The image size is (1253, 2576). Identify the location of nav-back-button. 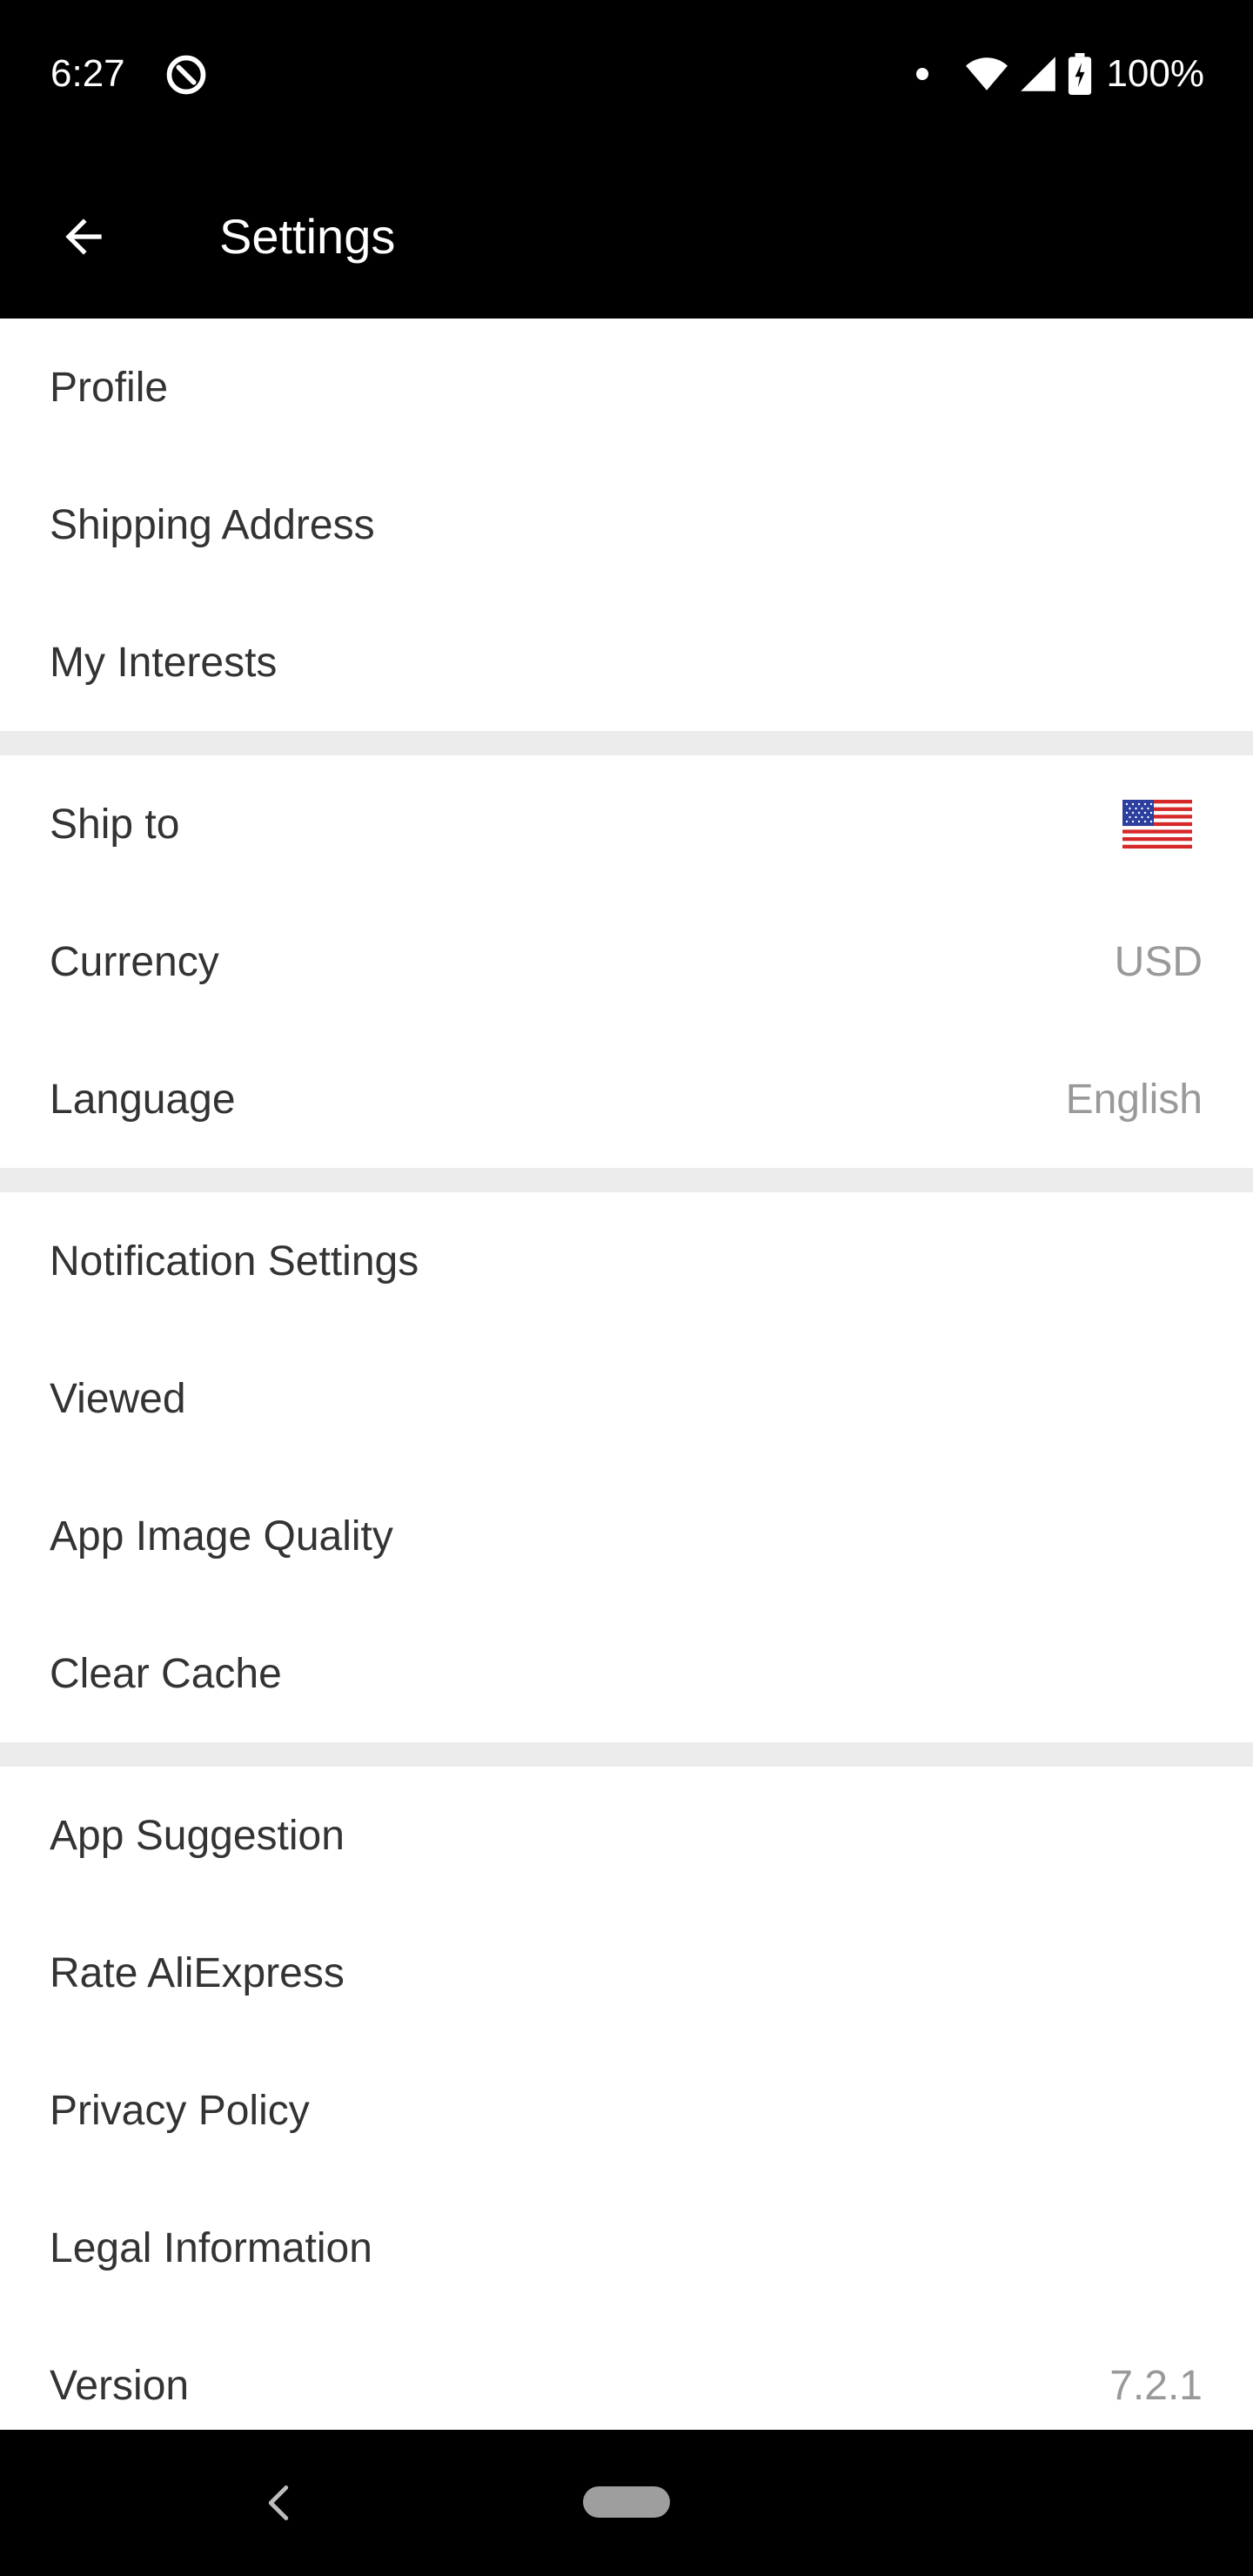
(278, 2503).